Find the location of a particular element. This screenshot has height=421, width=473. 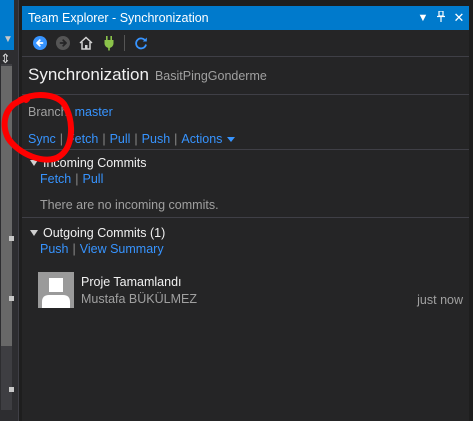

forward-arrow-icon is located at coordinates (63, 43).